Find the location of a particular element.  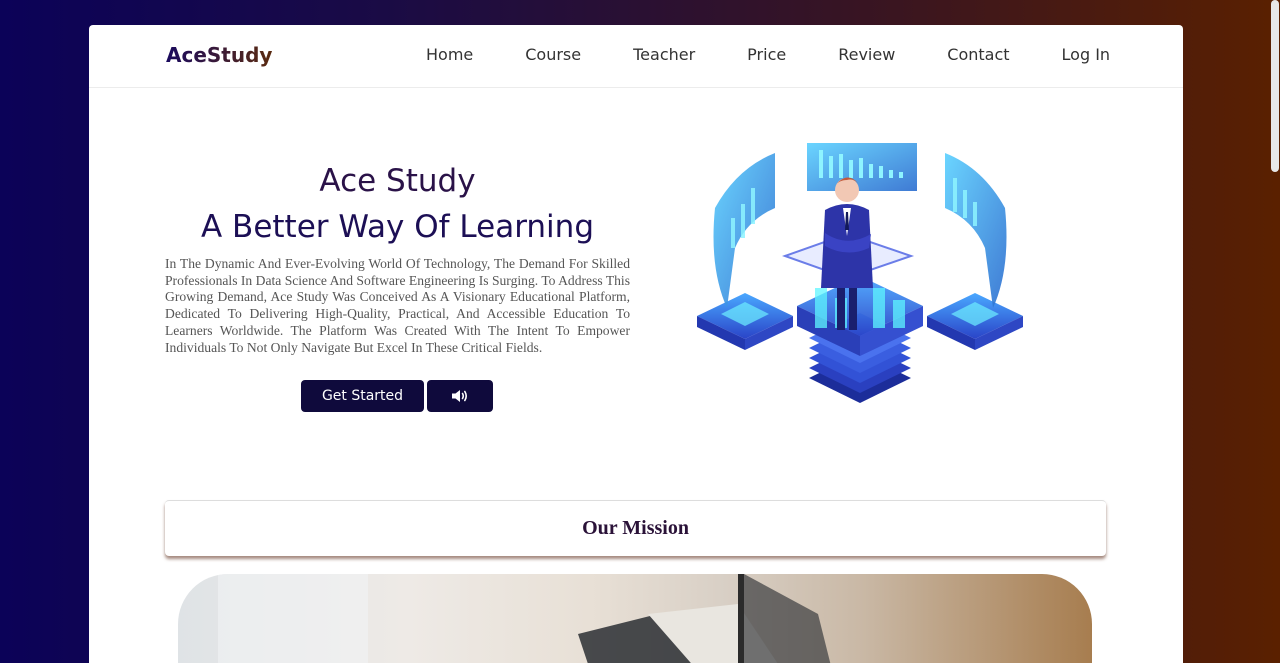

mission-card: Our Mission is located at coordinates (635, 528).